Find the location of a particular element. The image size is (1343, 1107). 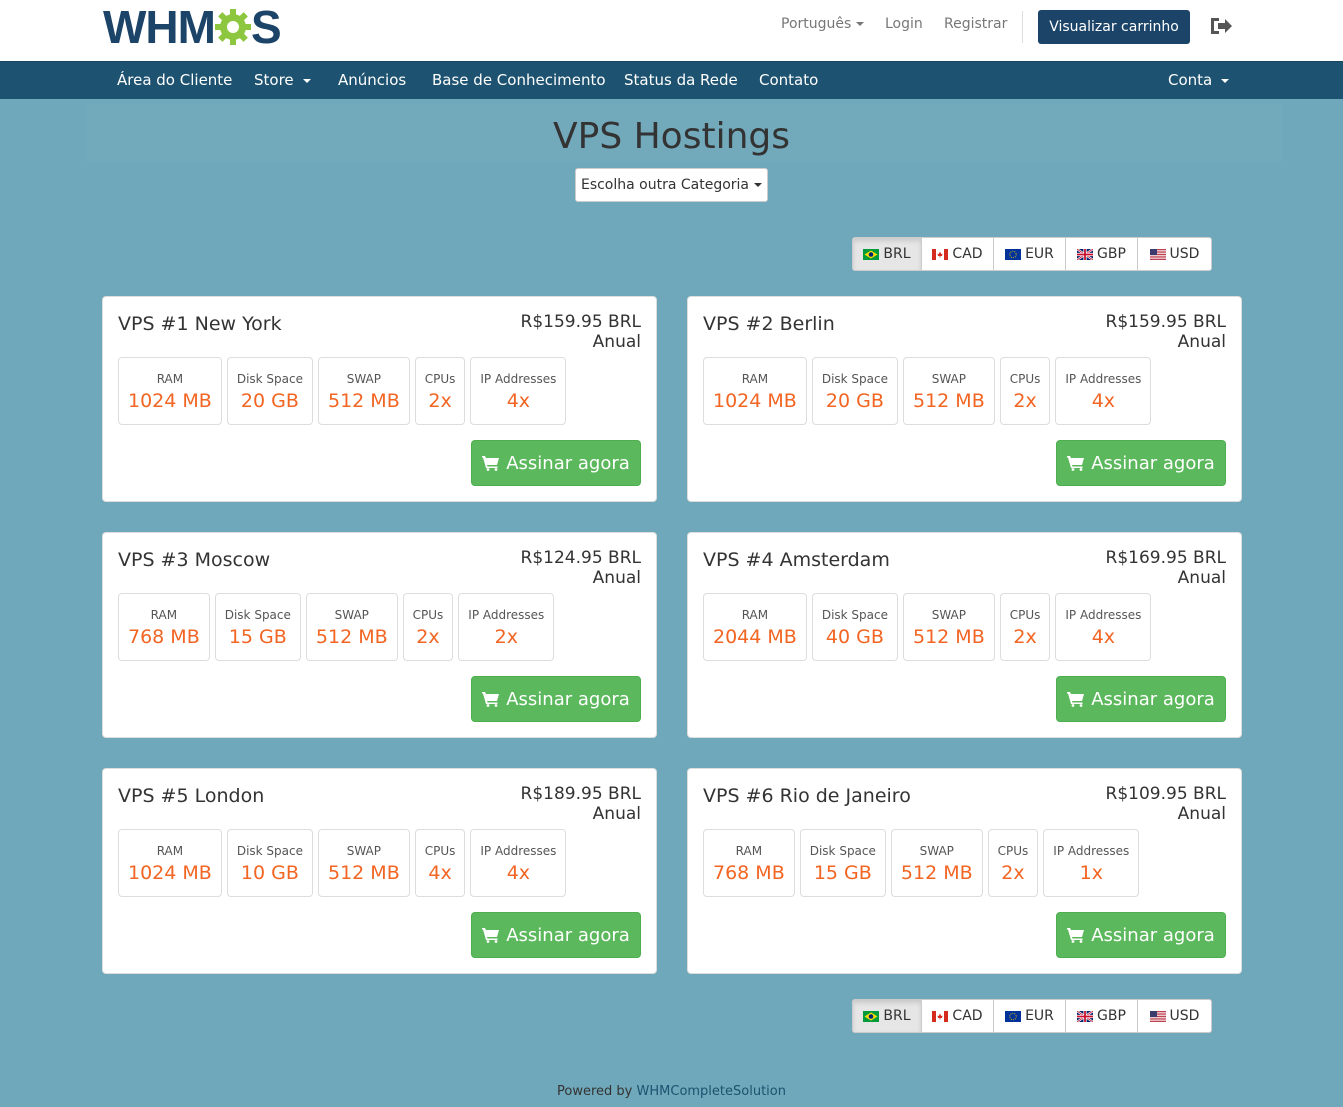

currency-code: EUR is located at coordinates (1039, 1016).